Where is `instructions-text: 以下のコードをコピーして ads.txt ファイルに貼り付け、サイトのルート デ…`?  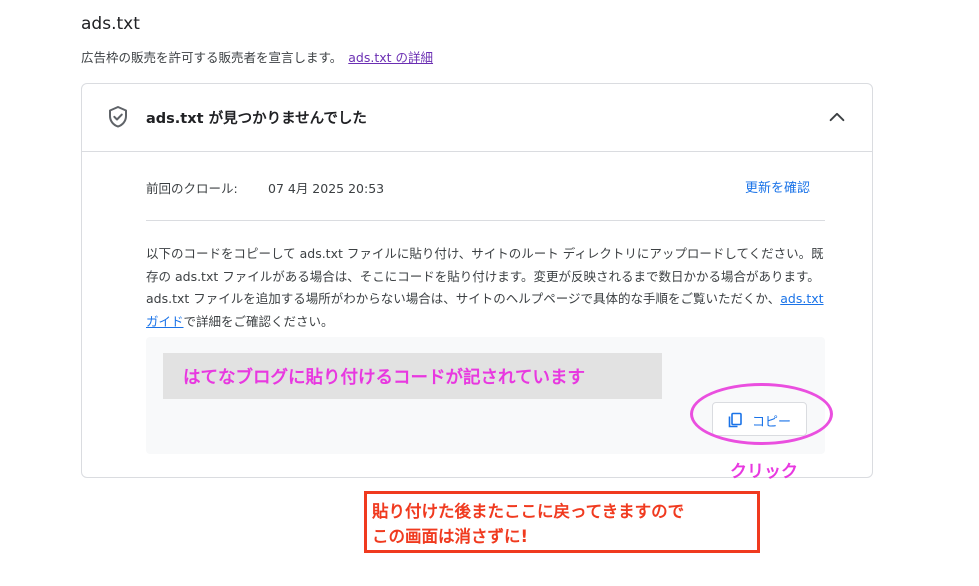
instructions-text: 以下のコードをコピーして ads.txt ファイルに貼り付け、サイトのルート デ… is located at coordinates (486, 288).